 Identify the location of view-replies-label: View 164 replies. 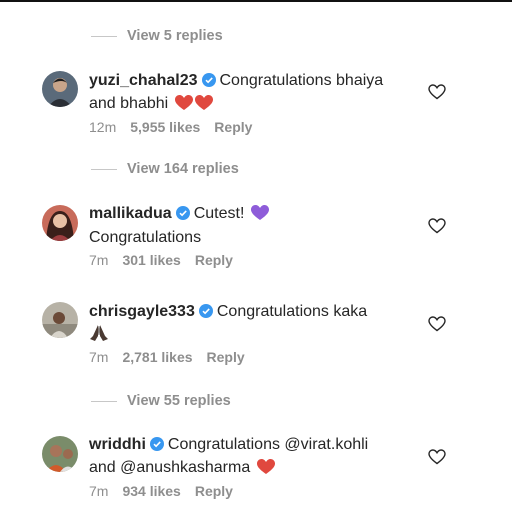
(183, 169).